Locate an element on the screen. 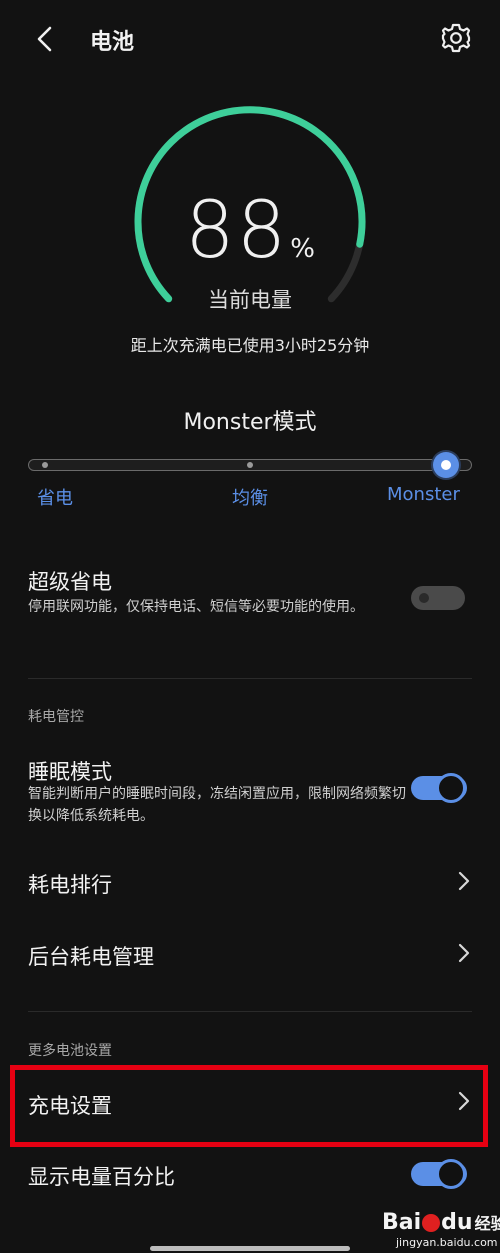 Image resolution: width=500 pixels, height=1253 pixels. settings-button is located at coordinates (456, 38).